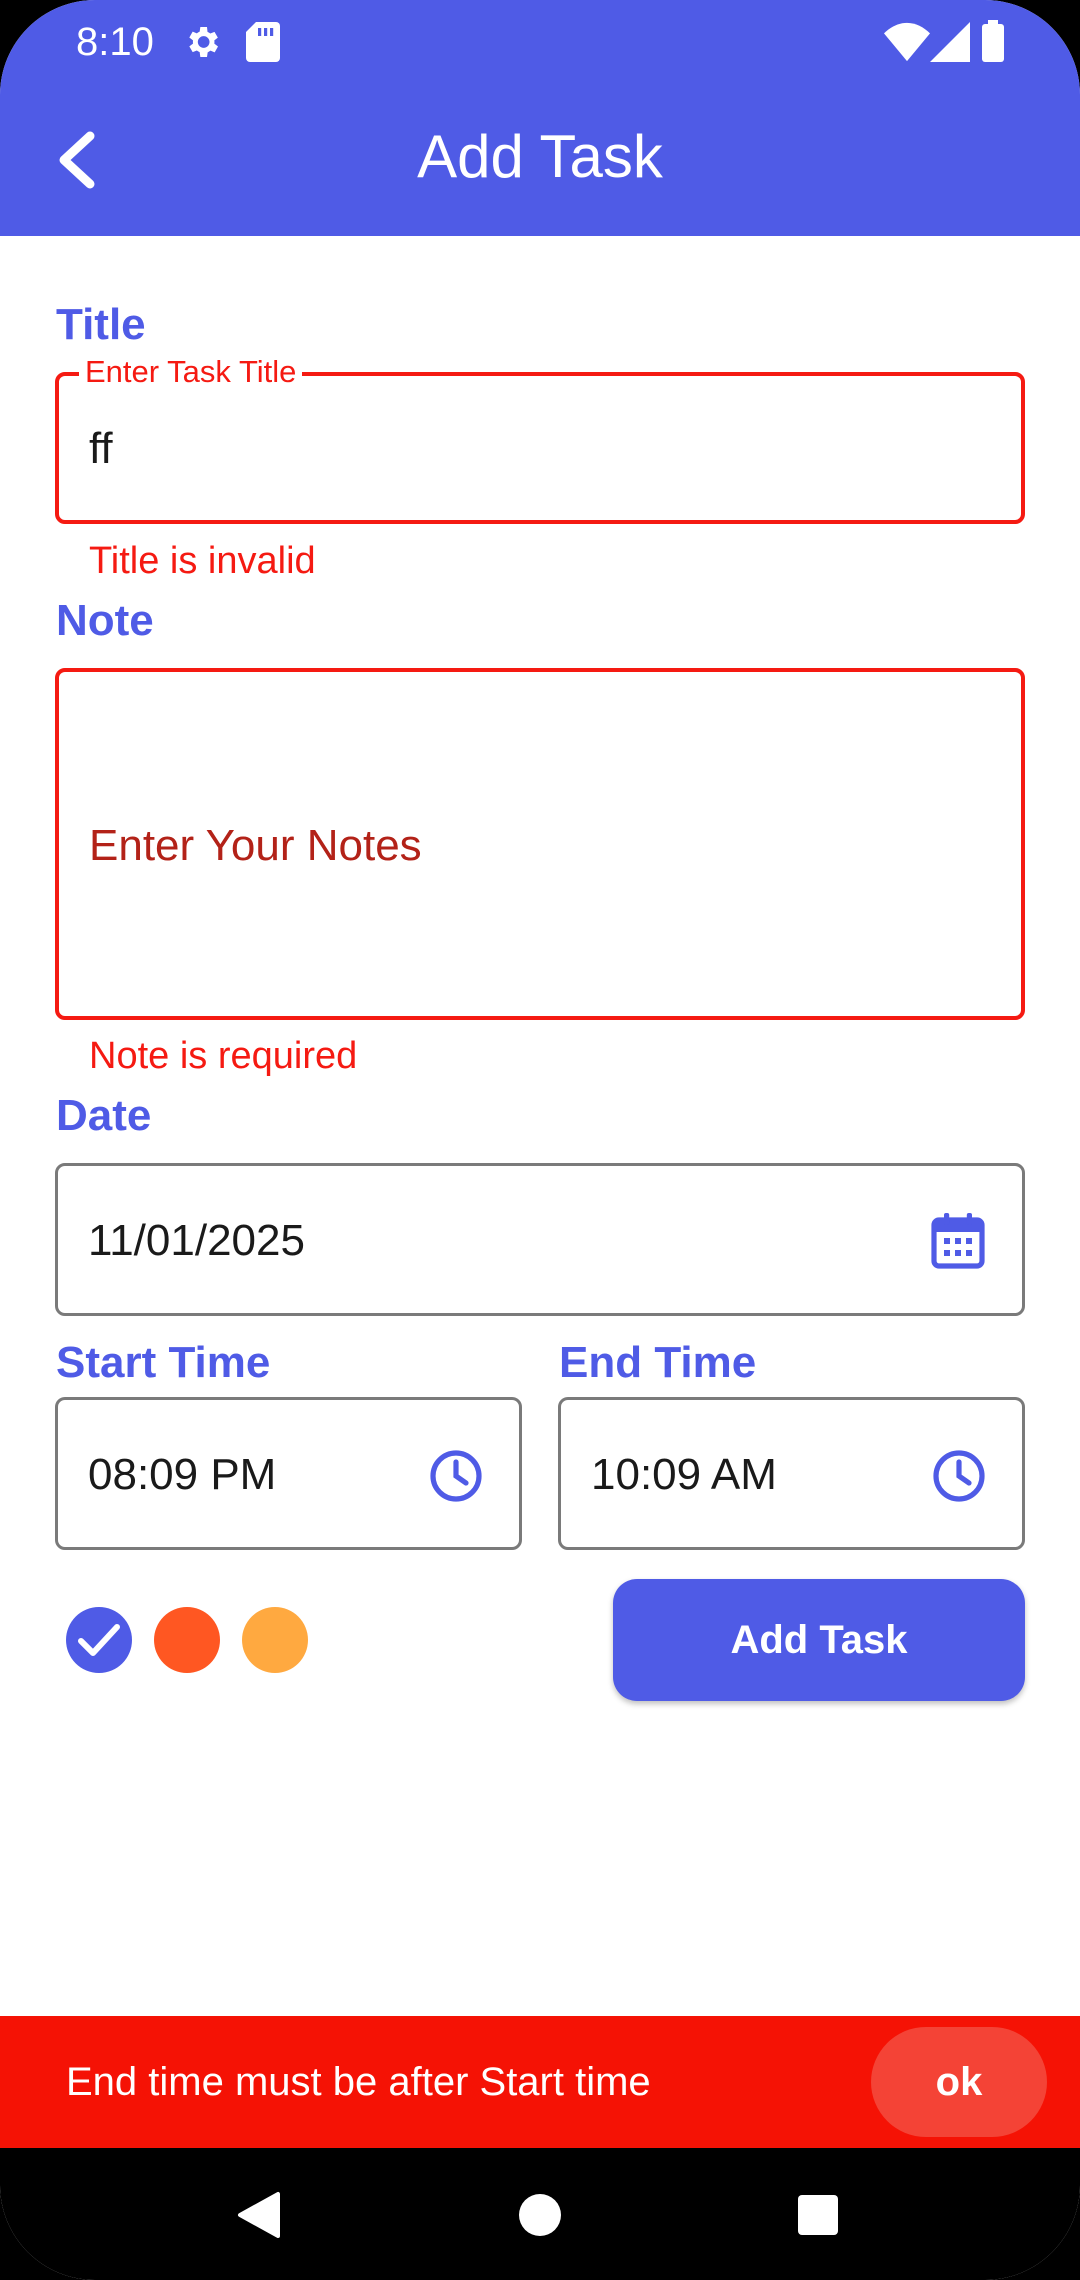 This screenshot has width=1080, height=2280. I want to click on checkmark-icon, so click(99, 1640).